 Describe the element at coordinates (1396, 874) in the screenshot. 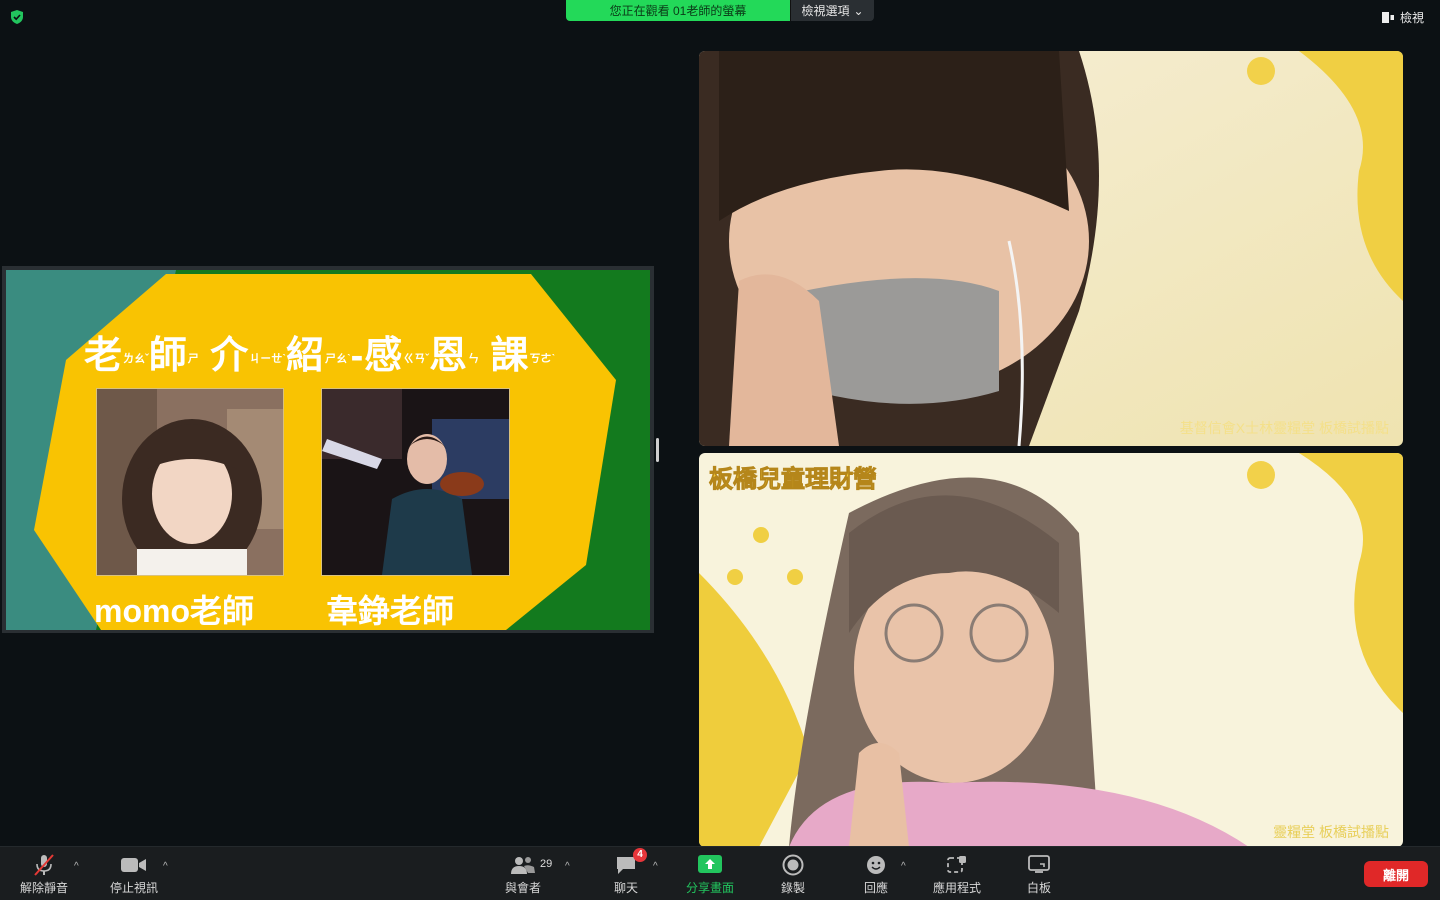

I see `leave-meeting-button: 離開` at that location.